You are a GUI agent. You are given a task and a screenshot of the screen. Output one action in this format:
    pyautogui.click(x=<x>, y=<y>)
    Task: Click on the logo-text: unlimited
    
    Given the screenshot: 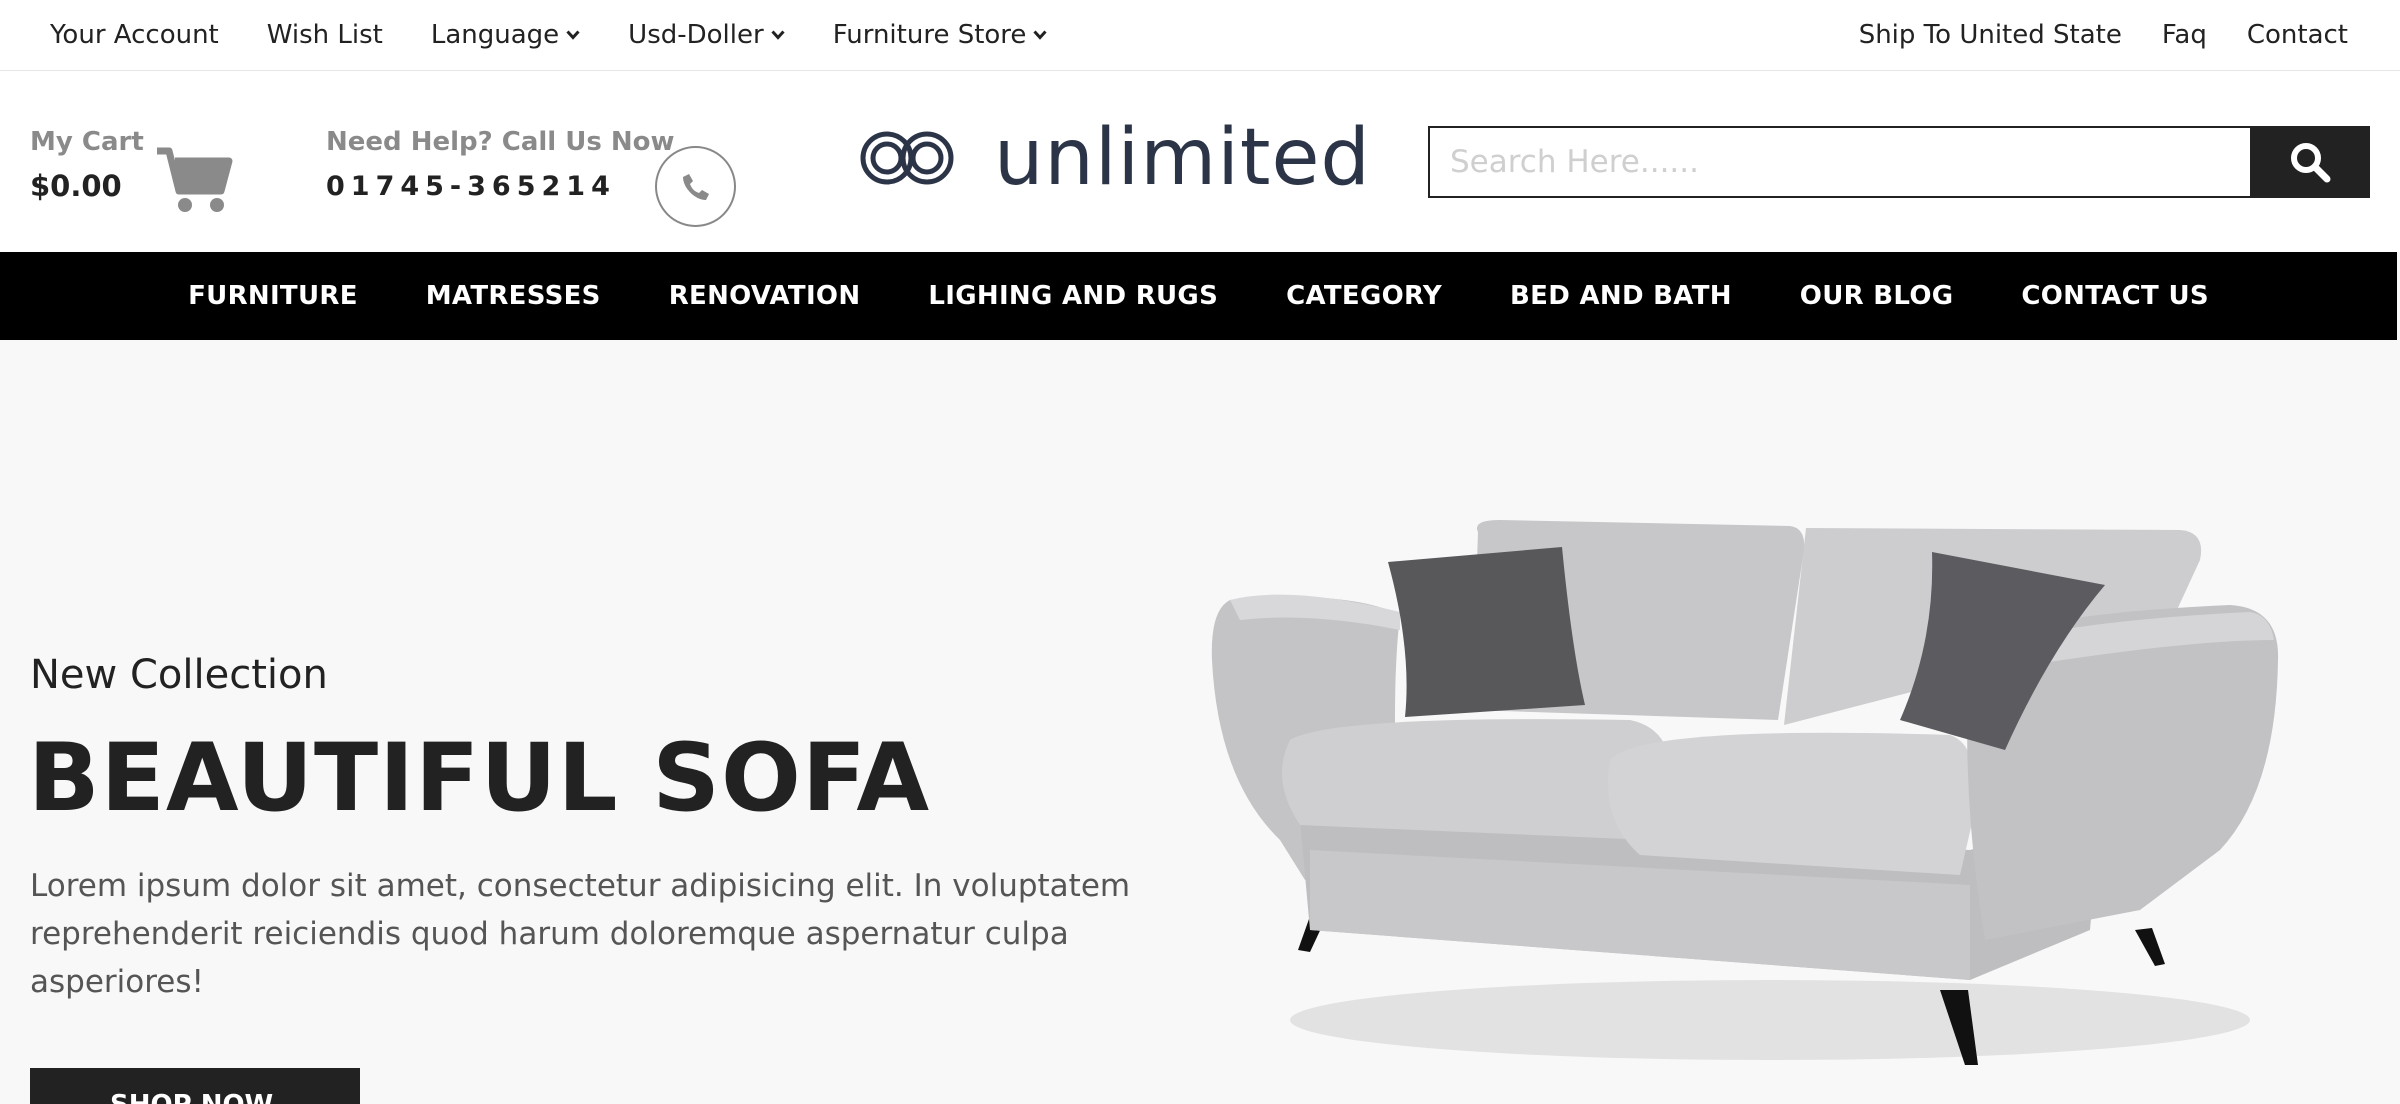 What is the action you would take?
    pyautogui.click(x=1182, y=158)
    